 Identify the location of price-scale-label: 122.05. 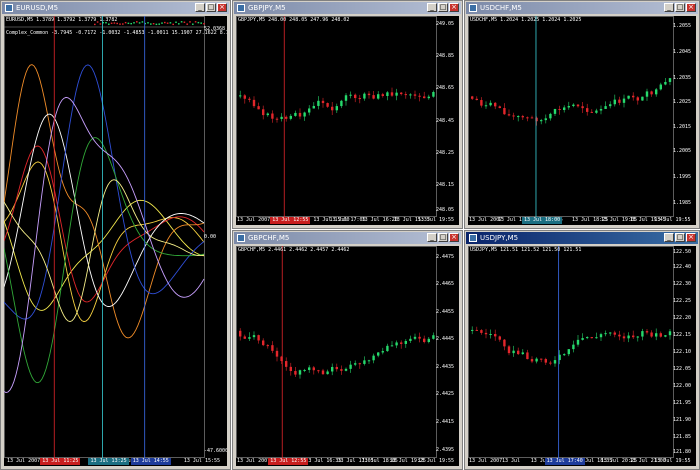
(682, 368).